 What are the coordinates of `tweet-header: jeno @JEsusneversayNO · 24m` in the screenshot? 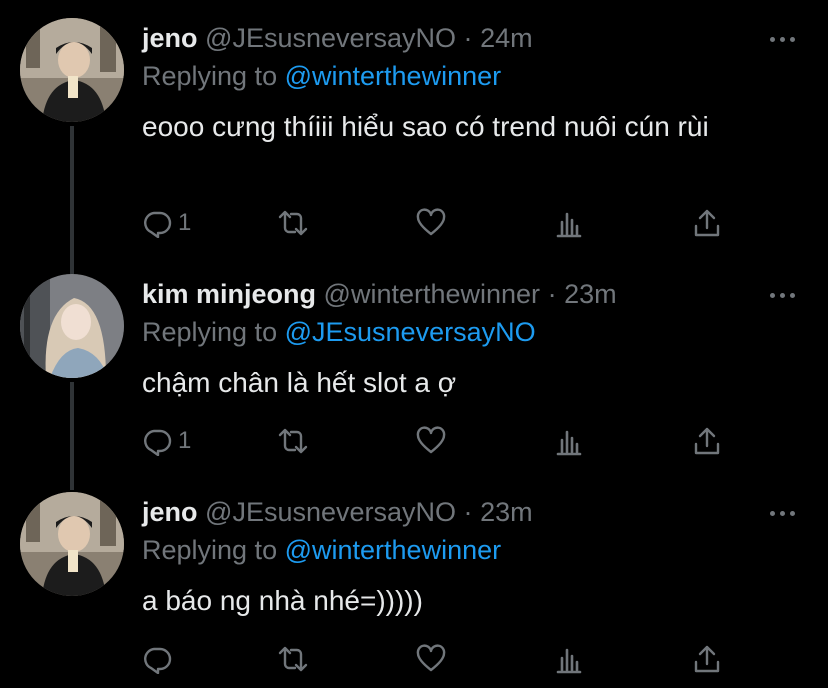 It's located at (337, 38).